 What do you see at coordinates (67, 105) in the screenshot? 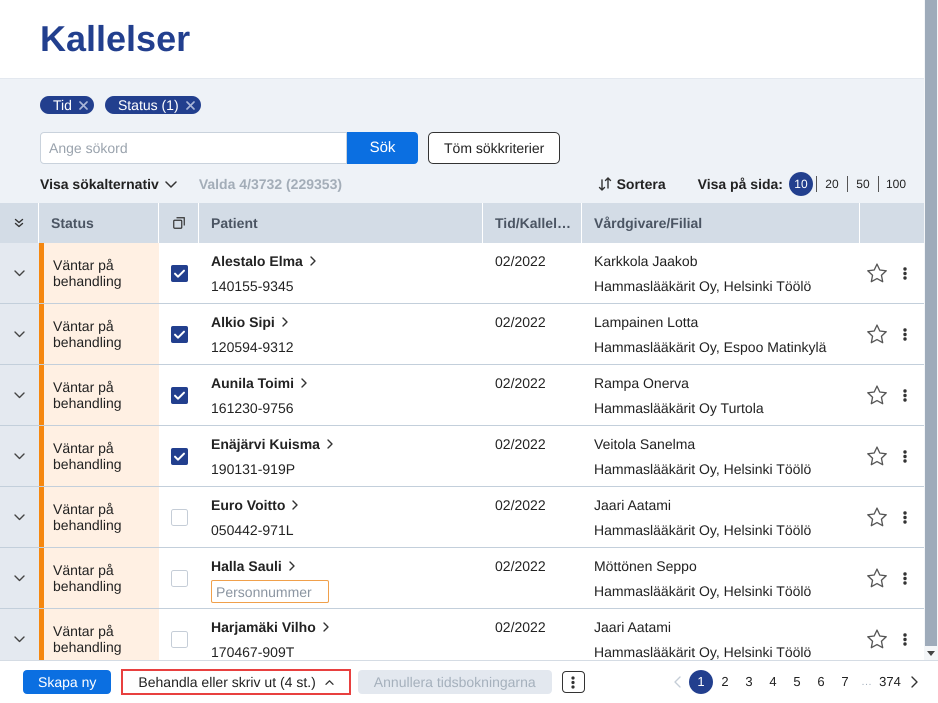
I see `filter-chip: Tid` at bounding box center [67, 105].